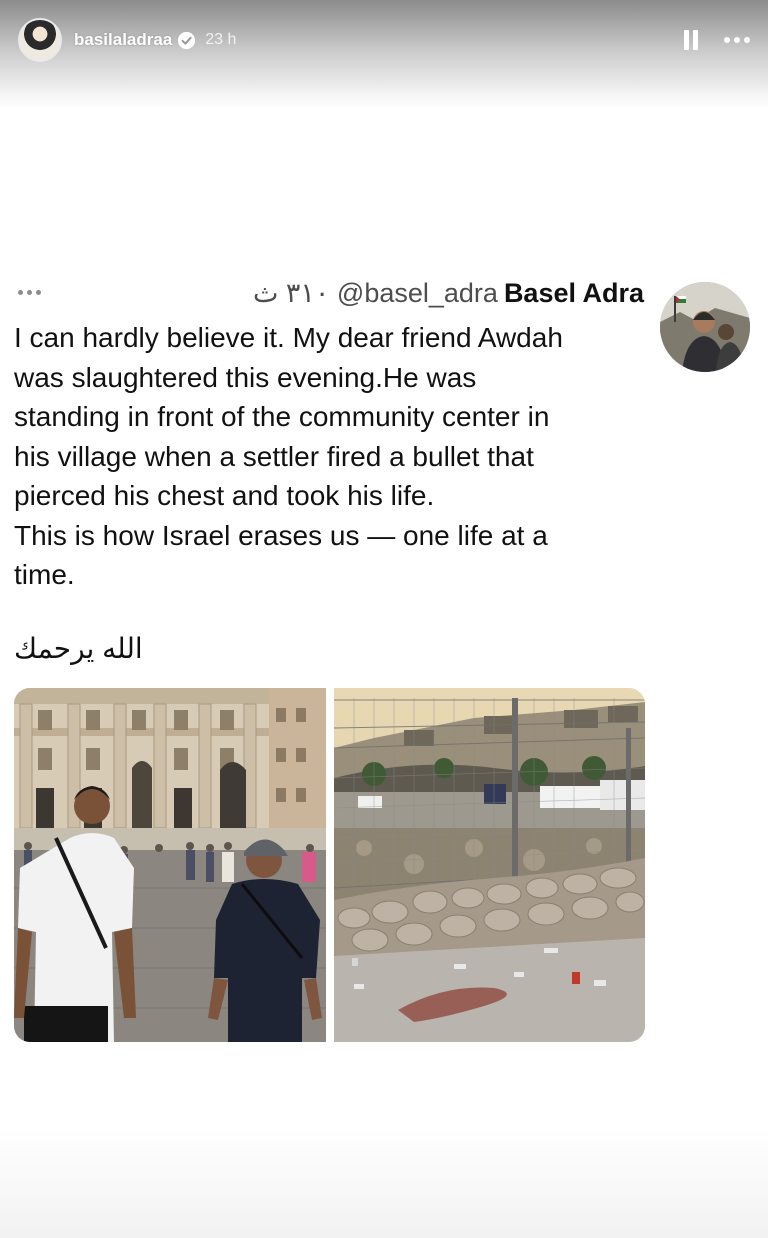 Image resolution: width=768 pixels, height=1238 pixels. What do you see at coordinates (574, 293) in the screenshot?
I see `tweet-author-name: Basel Adra` at bounding box center [574, 293].